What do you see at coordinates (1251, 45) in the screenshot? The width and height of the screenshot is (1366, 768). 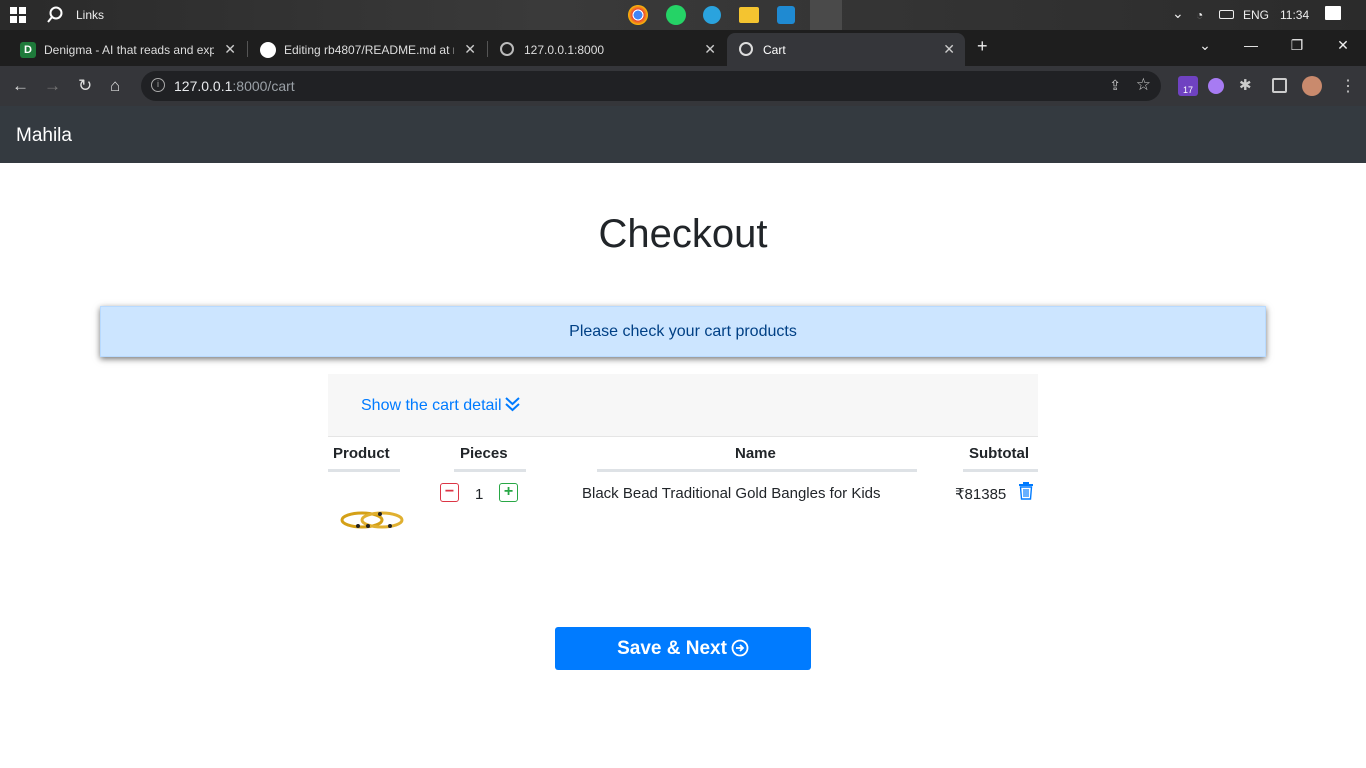 I see `minimize-button: —` at bounding box center [1251, 45].